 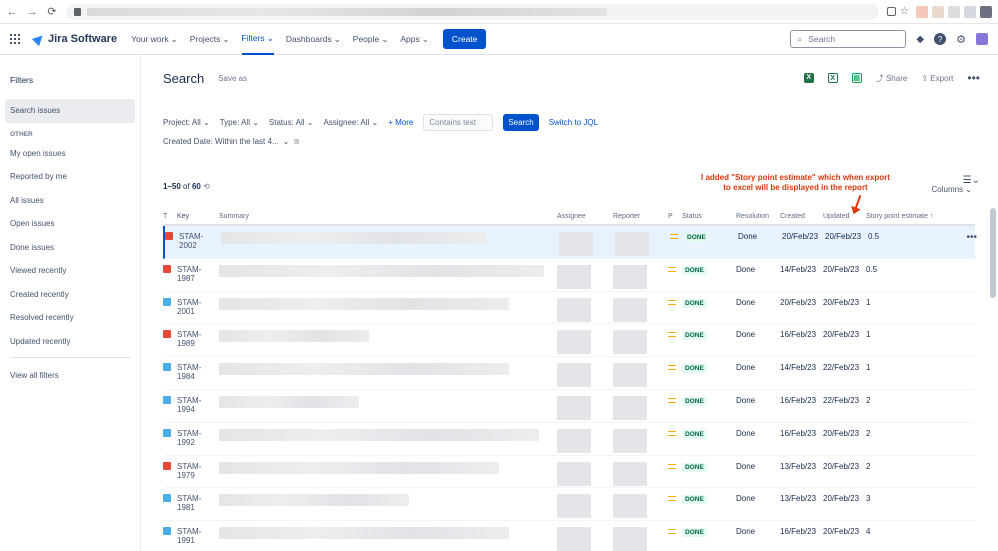 What do you see at coordinates (70, 111) in the screenshot?
I see `sidebar-item-search-issues: Search issues` at bounding box center [70, 111].